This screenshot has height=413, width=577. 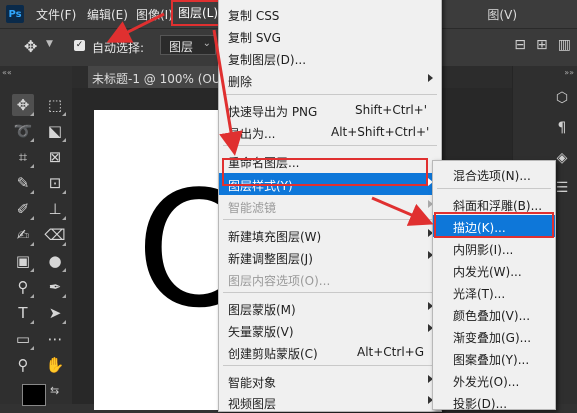 I want to click on stamp-tool-icon: ⊥, so click(x=55, y=209).